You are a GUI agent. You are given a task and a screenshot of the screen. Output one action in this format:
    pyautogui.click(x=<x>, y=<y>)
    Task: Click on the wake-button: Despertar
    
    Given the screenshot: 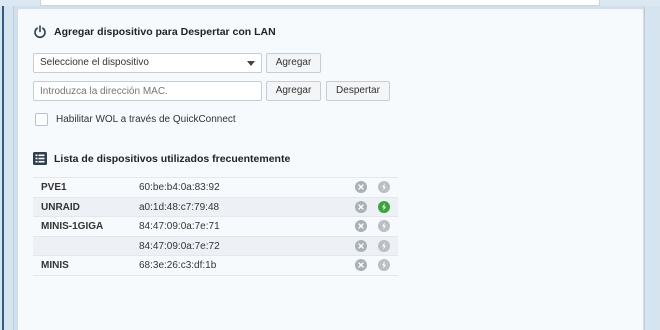 What is the action you would take?
    pyautogui.click(x=358, y=91)
    